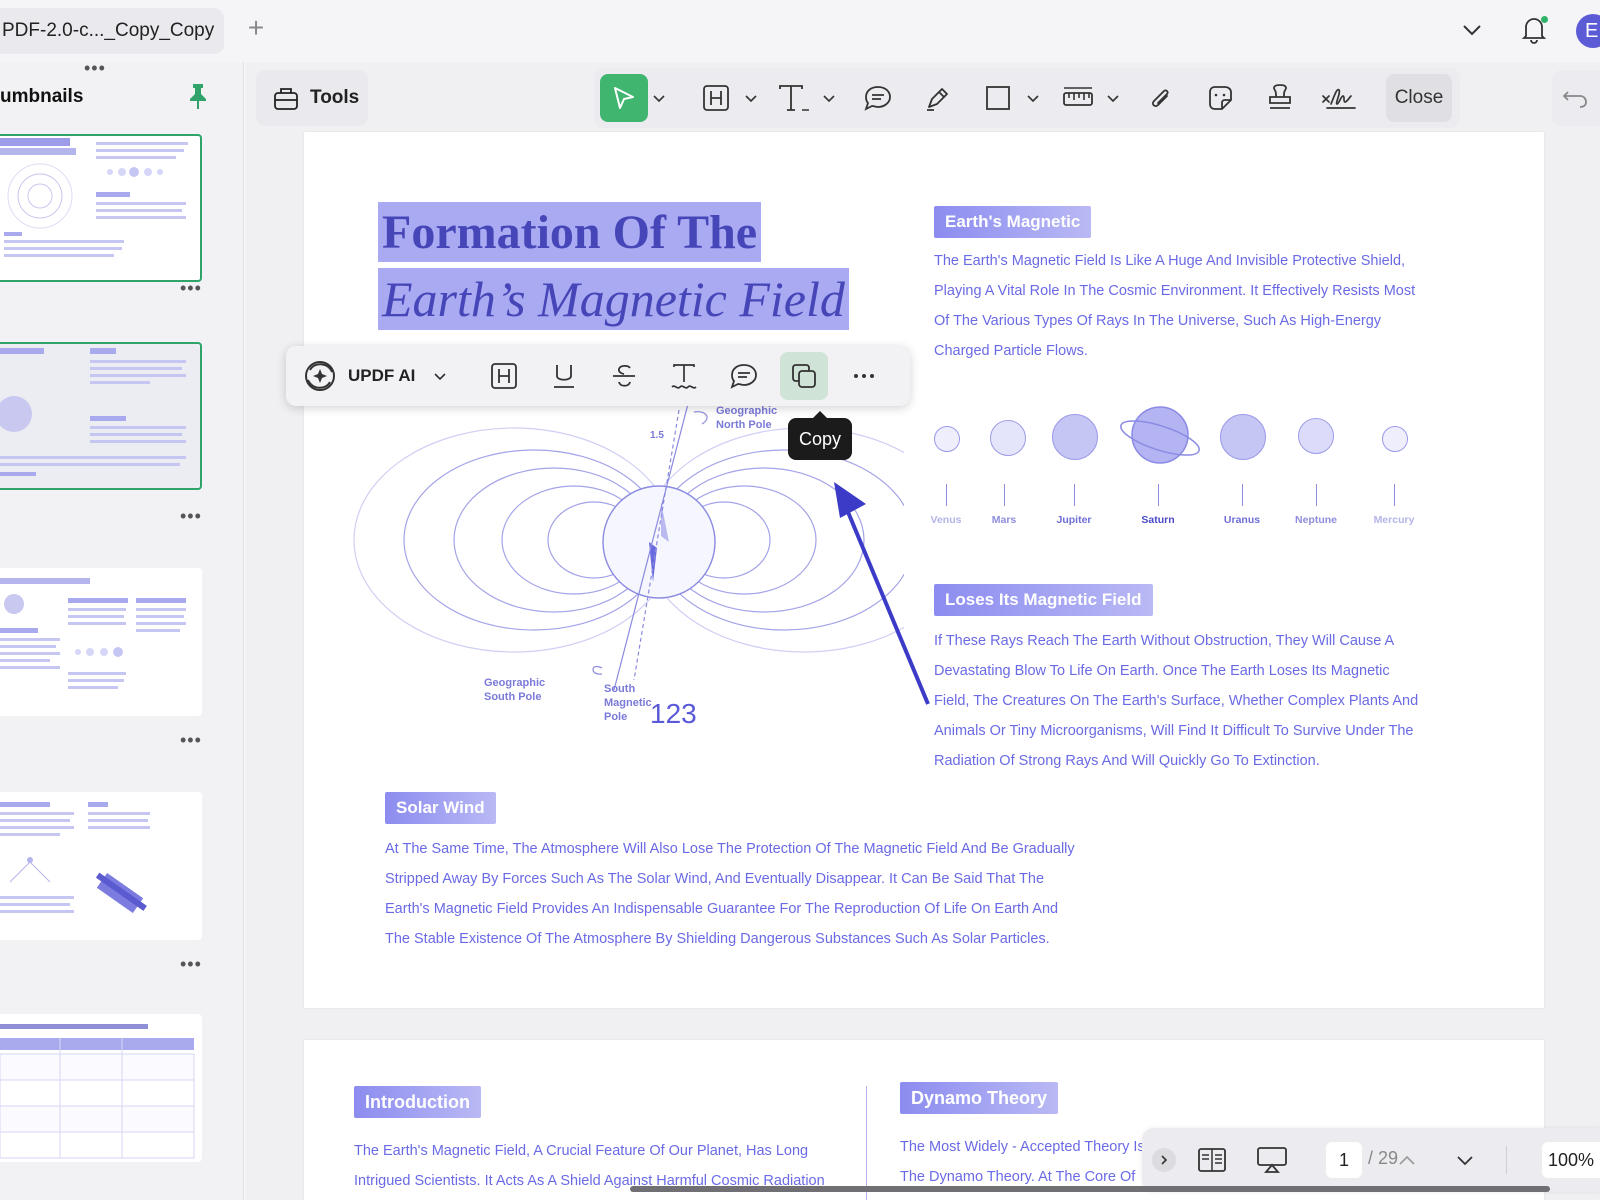  I want to click on ai-assistant-icon, so click(320, 376).